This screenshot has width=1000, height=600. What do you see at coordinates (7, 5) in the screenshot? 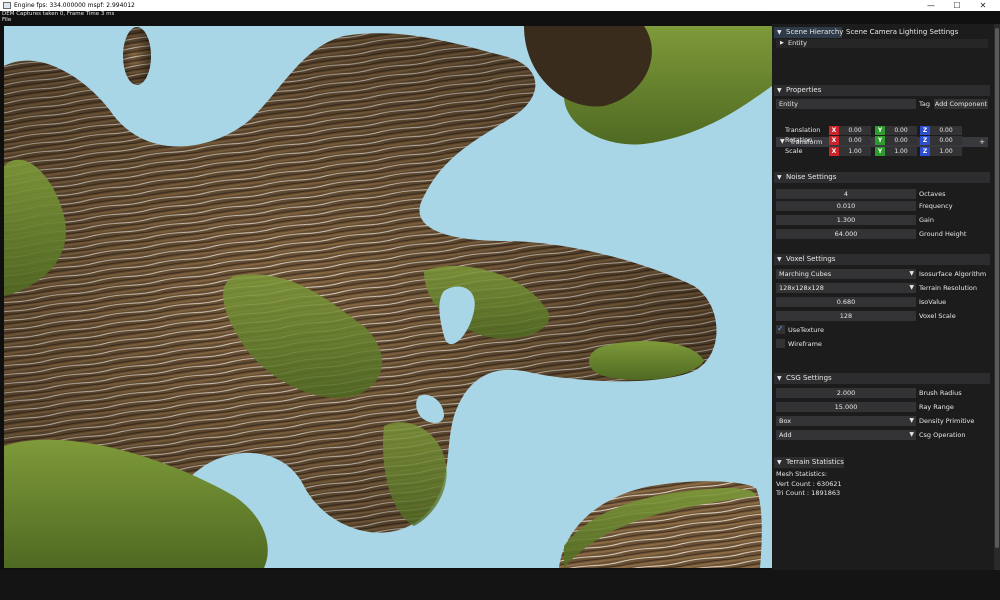
I see `app-icon` at bounding box center [7, 5].